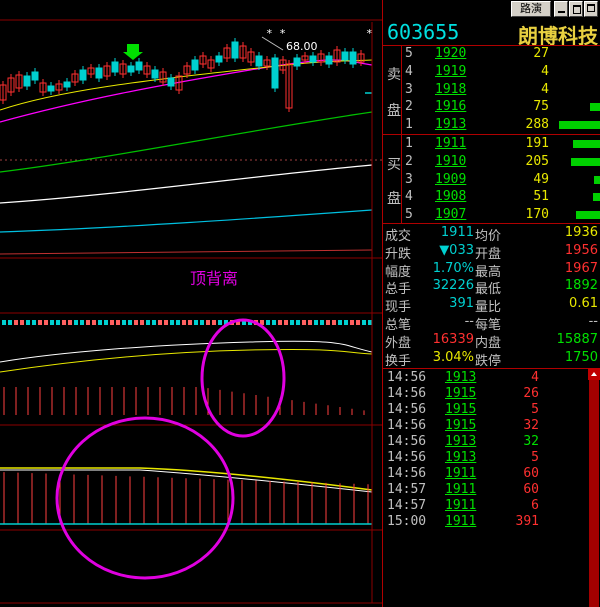 This screenshot has height=607, width=600. What do you see at coordinates (485, 490) in the screenshot?
I see `tick-row: 14:57 1911 60` at bounding box center [485, 490].